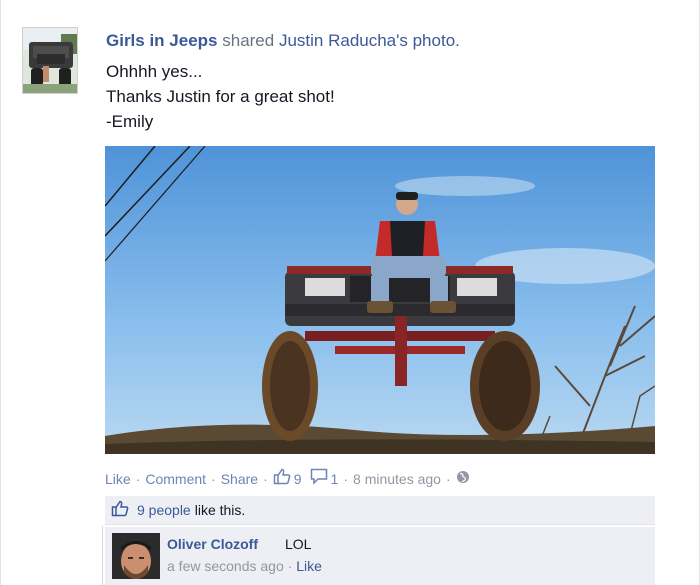 This screenshot has height=585, width=700. I want to click on comment-meta: a few seconds ago · Like, so click(244, 566).